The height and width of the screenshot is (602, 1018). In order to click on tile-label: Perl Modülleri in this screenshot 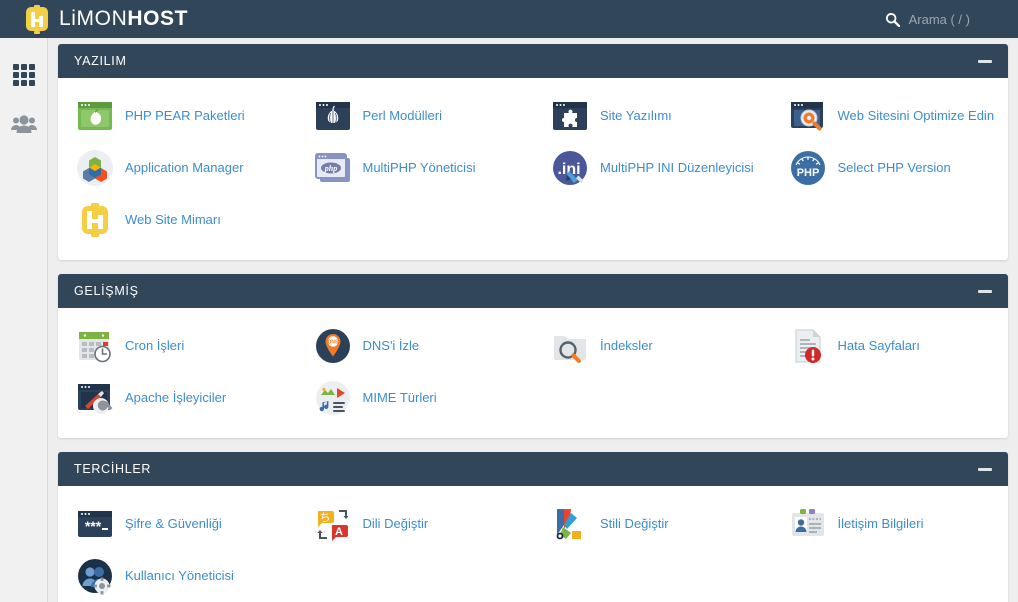, I will do `click(402, 116)`.